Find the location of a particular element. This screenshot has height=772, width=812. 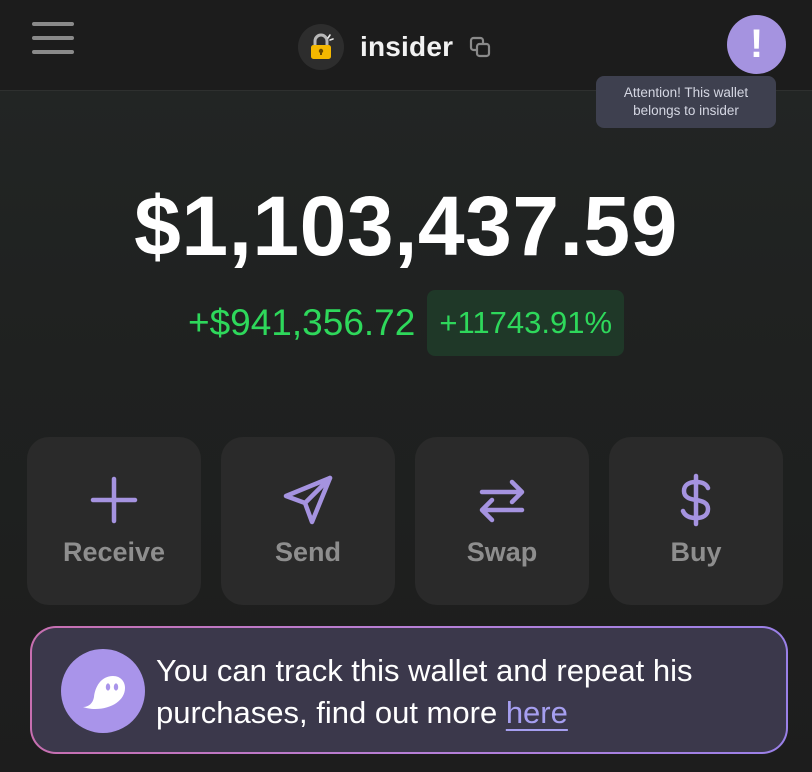

receive-button: Receive is located at coordinates (114, 521).